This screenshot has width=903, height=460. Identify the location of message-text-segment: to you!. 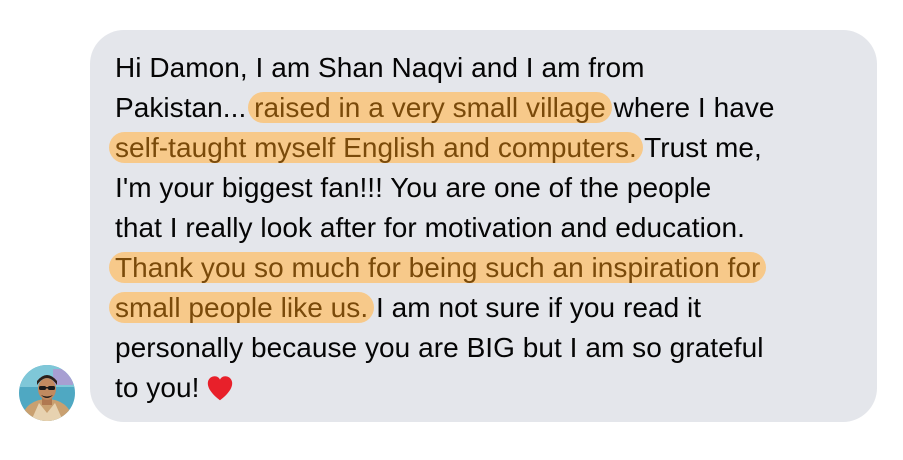
(157, 387).